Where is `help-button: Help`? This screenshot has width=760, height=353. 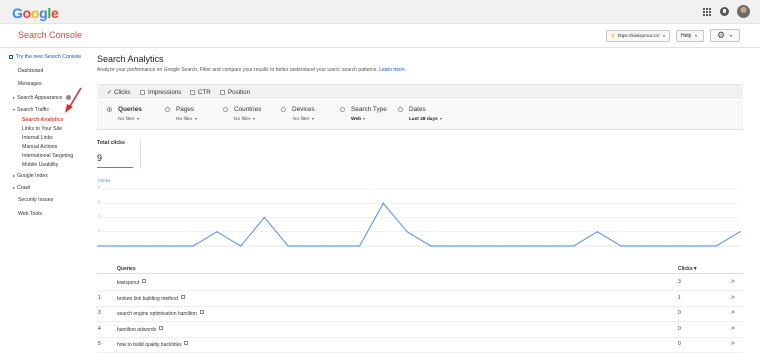
help-button: Help is located at coordinates (690, 36).